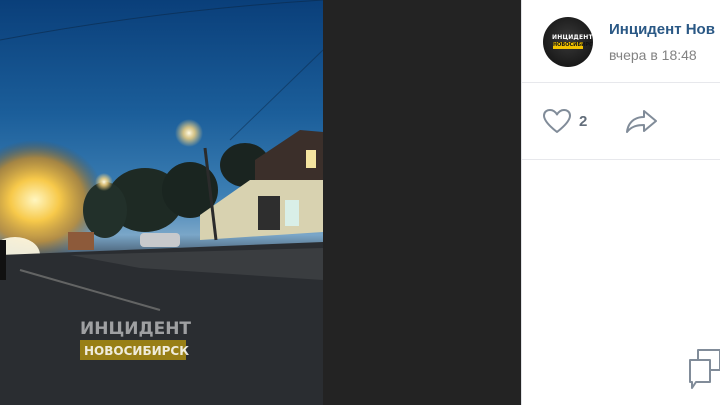  What do you see at coordinates (704, 373) in the screenshot?
I see `comment-bubbles-icon` at bounding box center [704, 373].